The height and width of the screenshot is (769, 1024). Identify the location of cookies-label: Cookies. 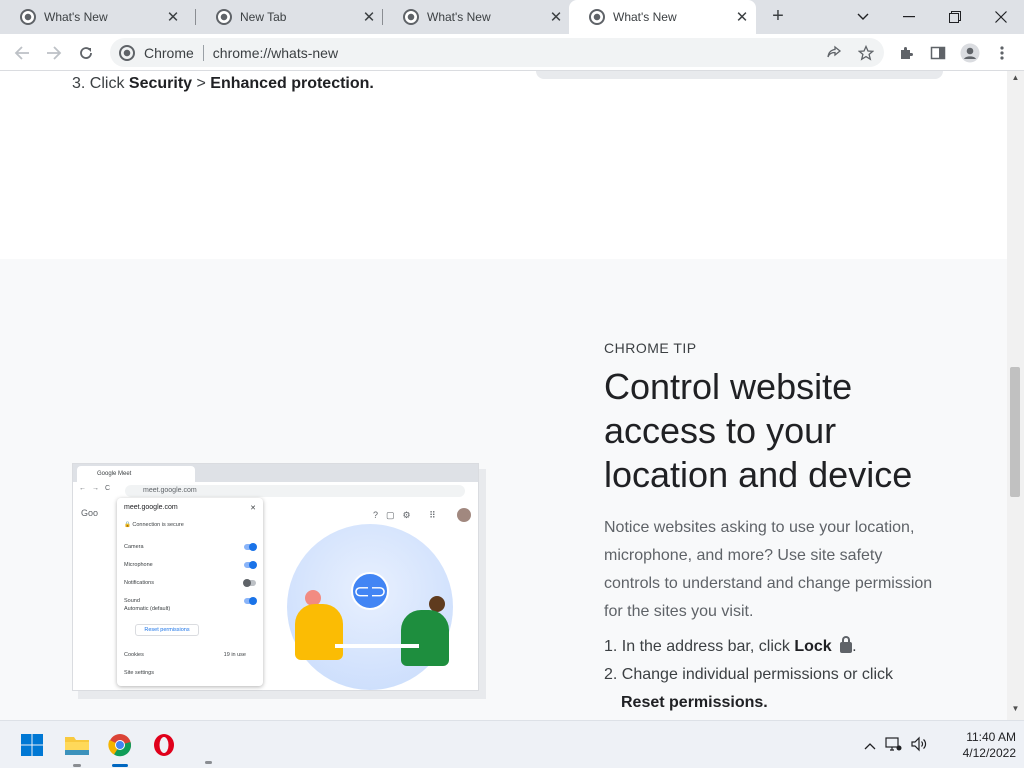
(134, 655).